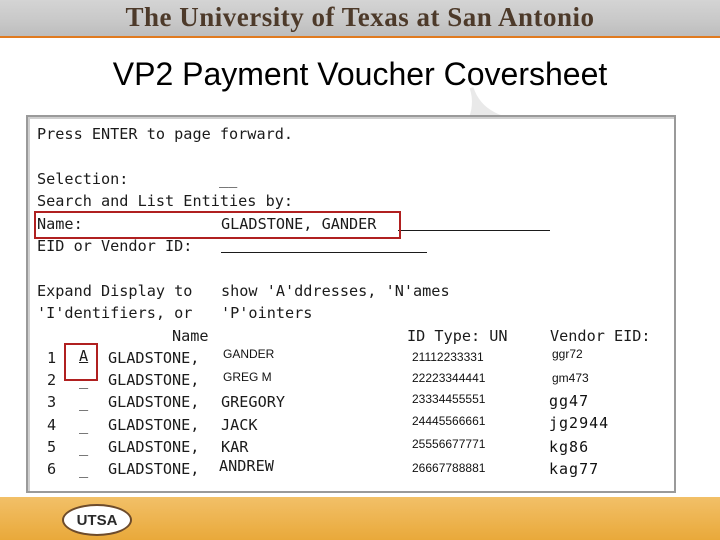  I want to click on identifiers-text-a: 'I'dentifiers, or, so click(115, 313).